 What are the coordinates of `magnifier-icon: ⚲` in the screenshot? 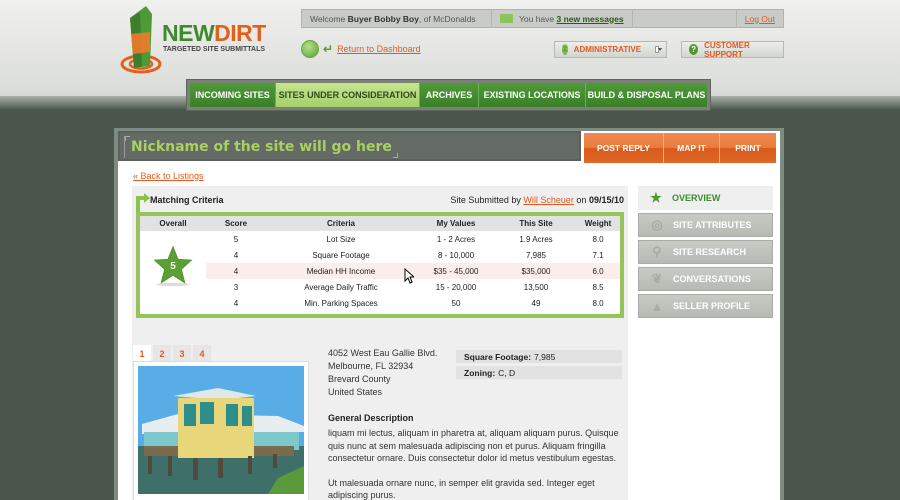 It's located at (657, 251).